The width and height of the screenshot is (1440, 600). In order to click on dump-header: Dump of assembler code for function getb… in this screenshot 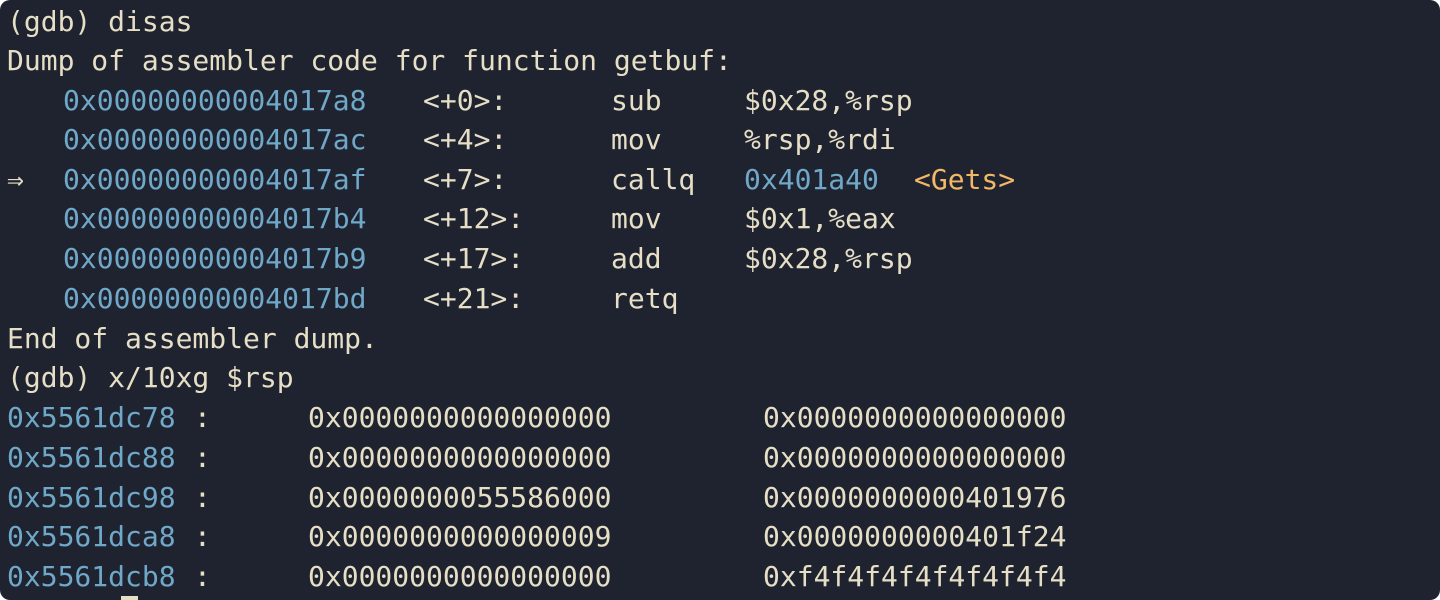, I will do `click(369, 60)`.